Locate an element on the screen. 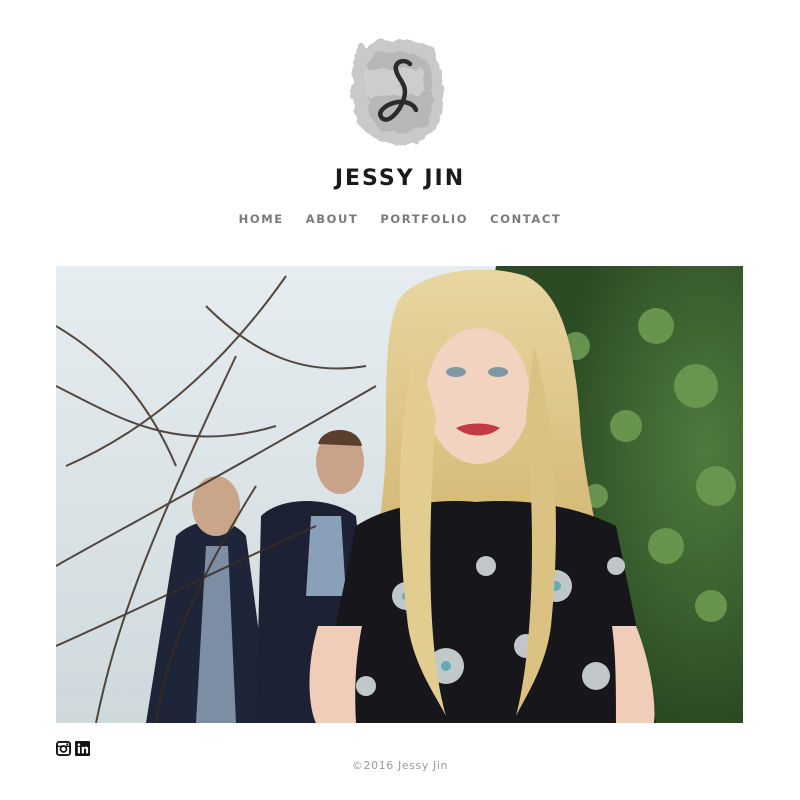 This screenshot has height=800, width=800. social-links is located at coordinates (73, 748).